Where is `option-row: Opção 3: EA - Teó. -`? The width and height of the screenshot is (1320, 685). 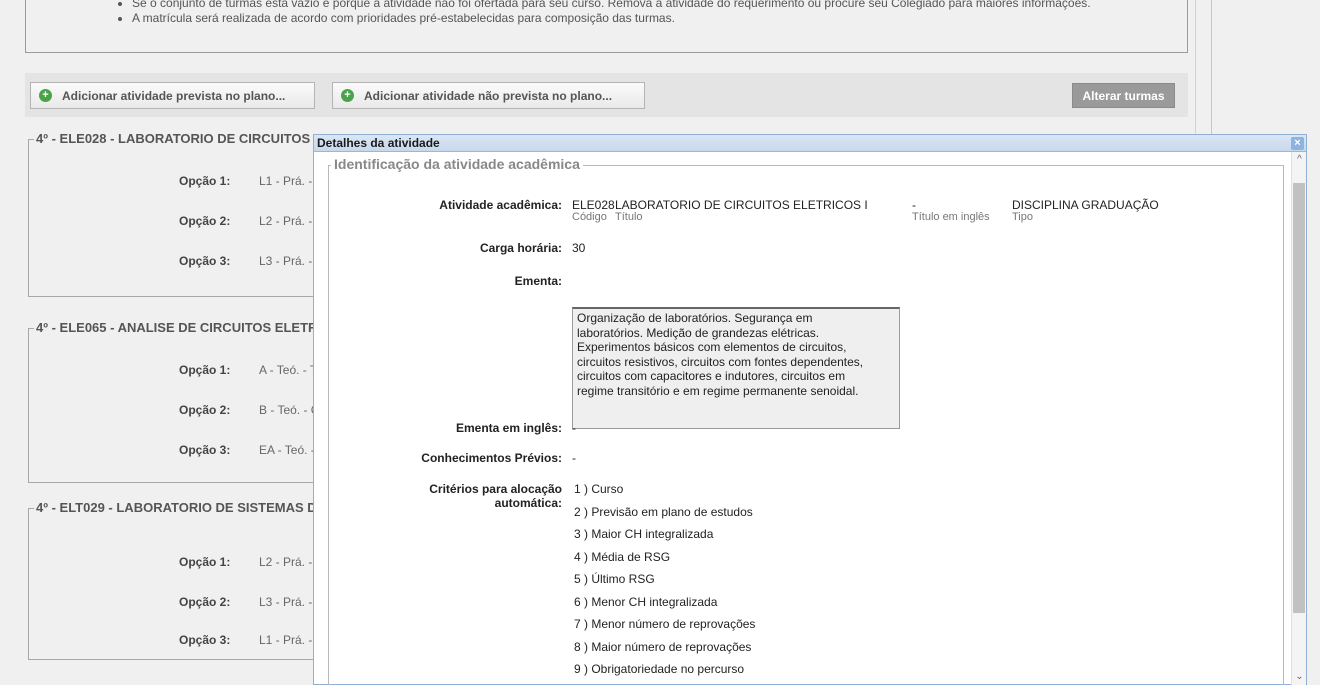
option-row: Opção 3: EA - Teó. - is located at coordinates (179, 452).